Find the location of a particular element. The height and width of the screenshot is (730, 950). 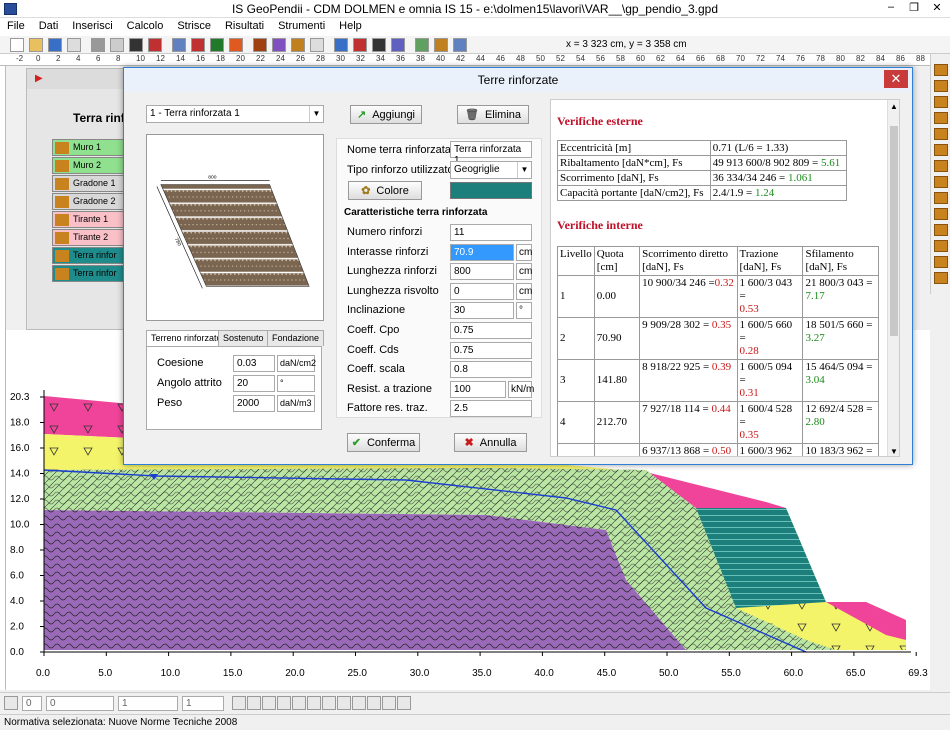

tab-fondazione: Fondazione is located at coordinates (296, 338).